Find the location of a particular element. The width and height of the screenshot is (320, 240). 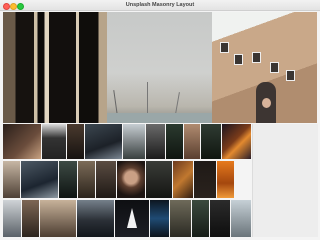

thumb-interior is located at coordinates (30, 218).